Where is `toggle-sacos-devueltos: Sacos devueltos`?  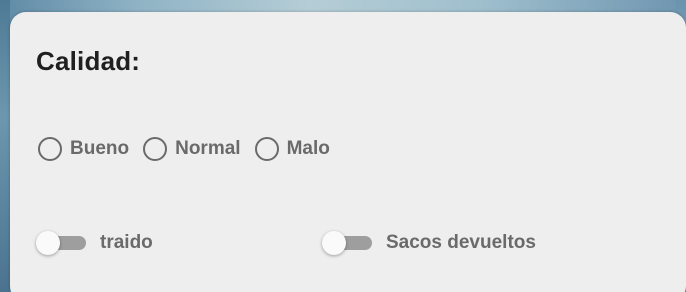
toggle-sacos-devueltos: Sacos devueltos is located at coordinates (429, 243).